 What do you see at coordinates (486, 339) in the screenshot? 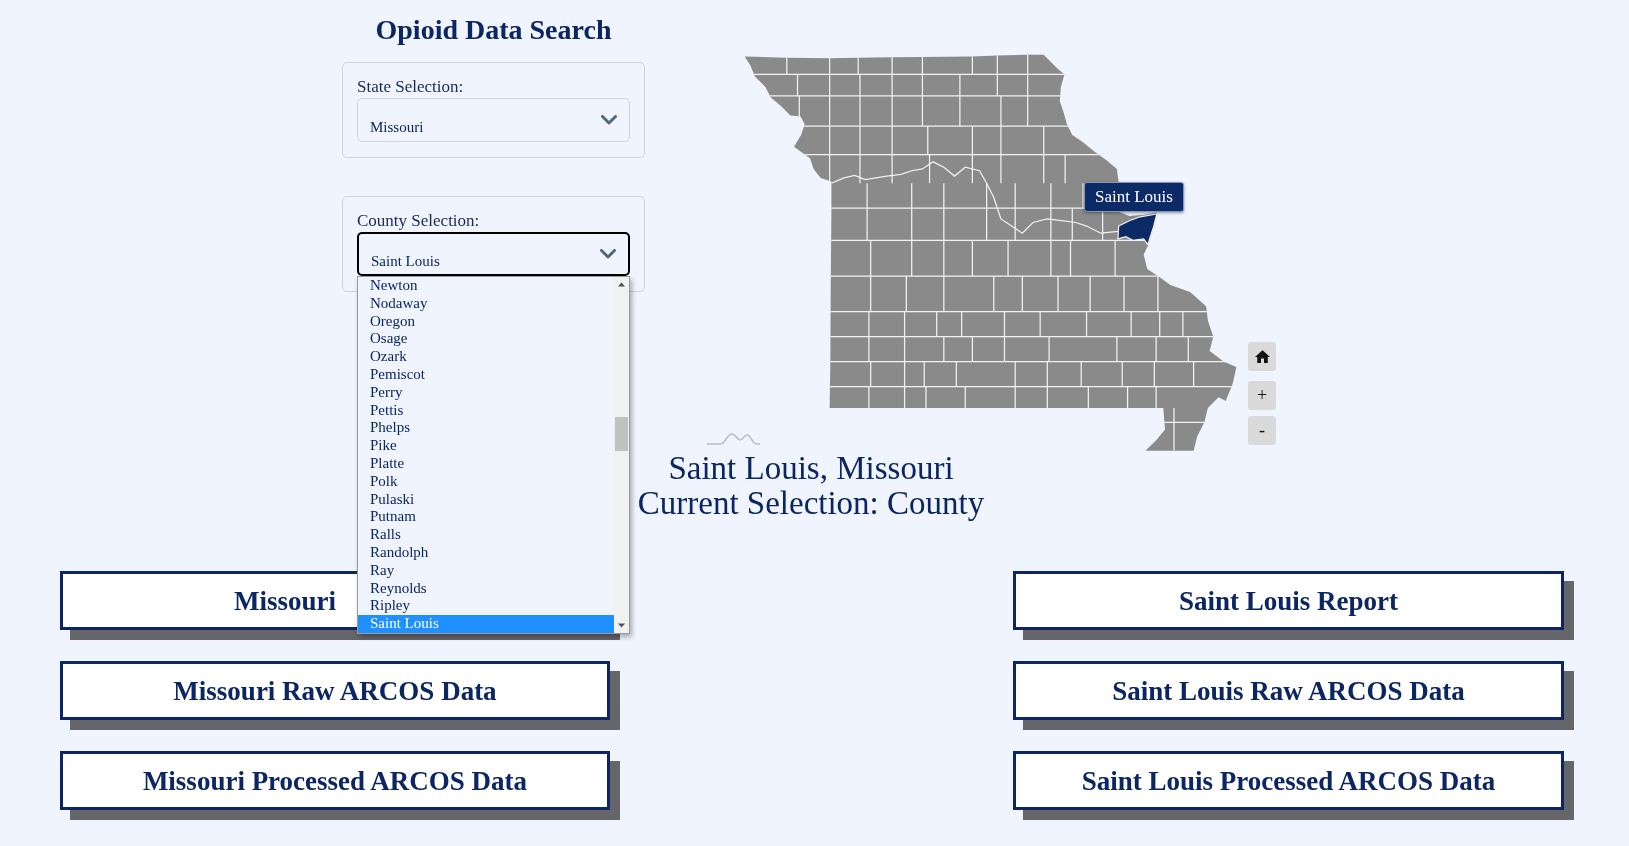
I see `dropdown-option: Osage` at bounding box center [486, 339].